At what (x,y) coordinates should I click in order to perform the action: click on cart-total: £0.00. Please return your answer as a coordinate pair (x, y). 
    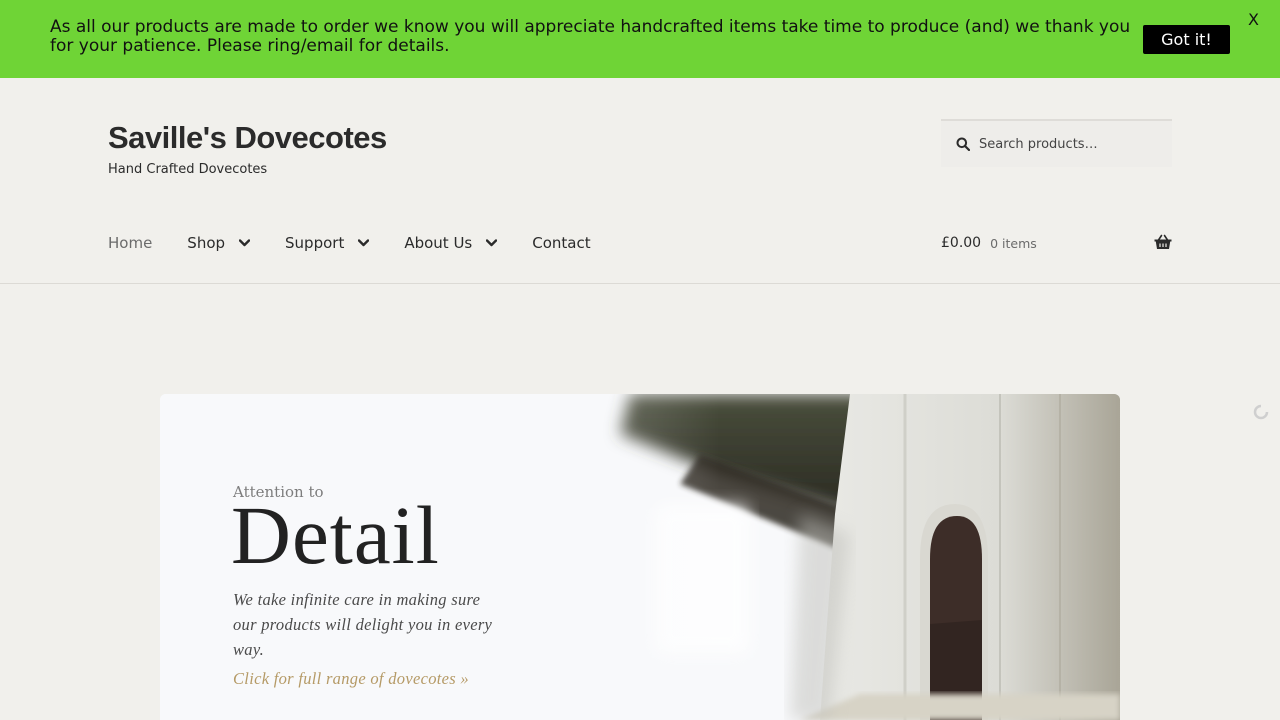
    Looking at the image, I should click on (961, 243).